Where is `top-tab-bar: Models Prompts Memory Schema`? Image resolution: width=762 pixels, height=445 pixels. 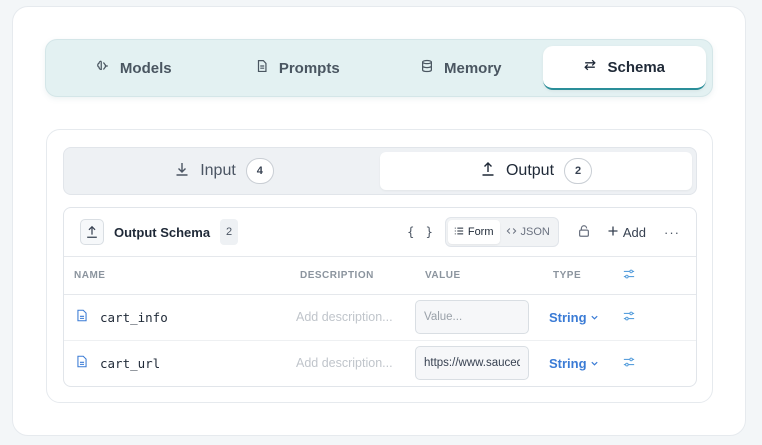
top-tab-bar: Models Prompts Memory Schema is located at coordinates (379, 68).